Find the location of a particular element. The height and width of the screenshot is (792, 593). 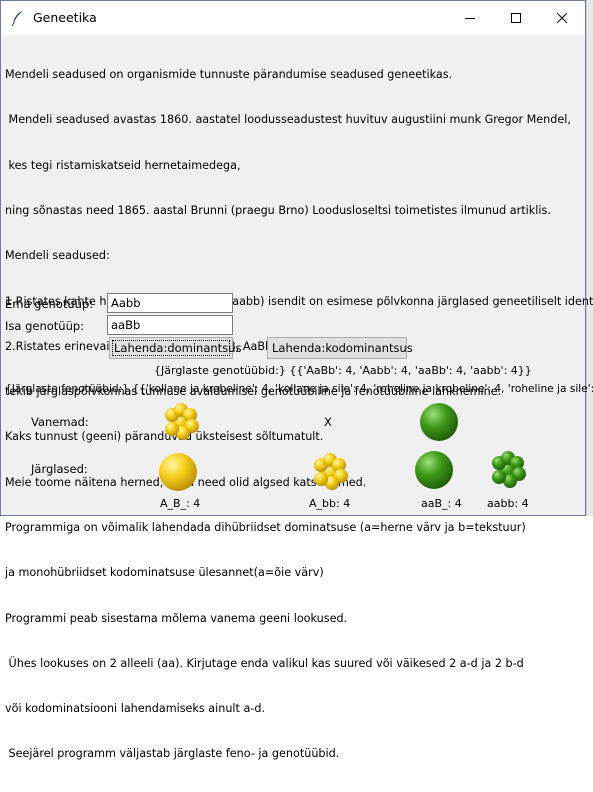

offspring-count-label: A_bb: 4 is located at coordinates (330, 503).